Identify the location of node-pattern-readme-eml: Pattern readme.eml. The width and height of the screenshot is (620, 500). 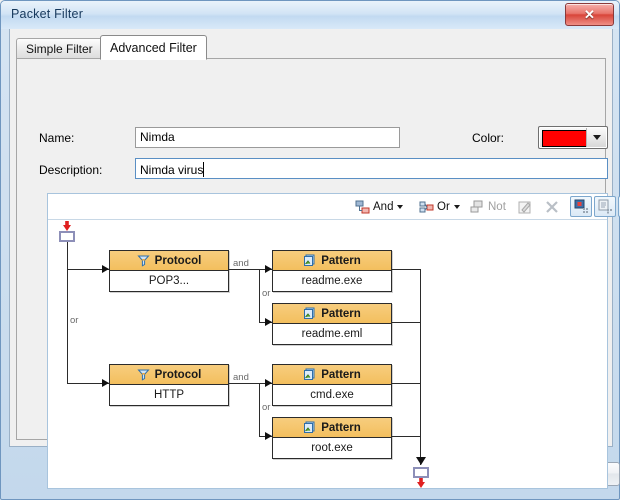
(332, 324).